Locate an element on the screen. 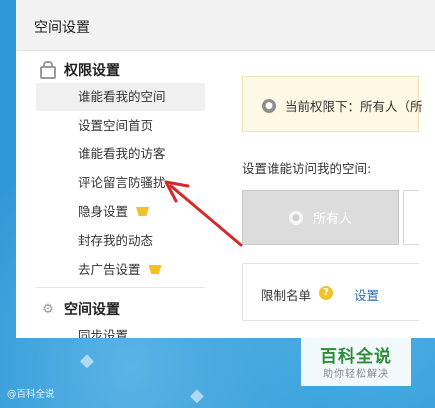 The image size is (435, 408). corner-watermark: @百科全说 is located at coordinates (31, 394).